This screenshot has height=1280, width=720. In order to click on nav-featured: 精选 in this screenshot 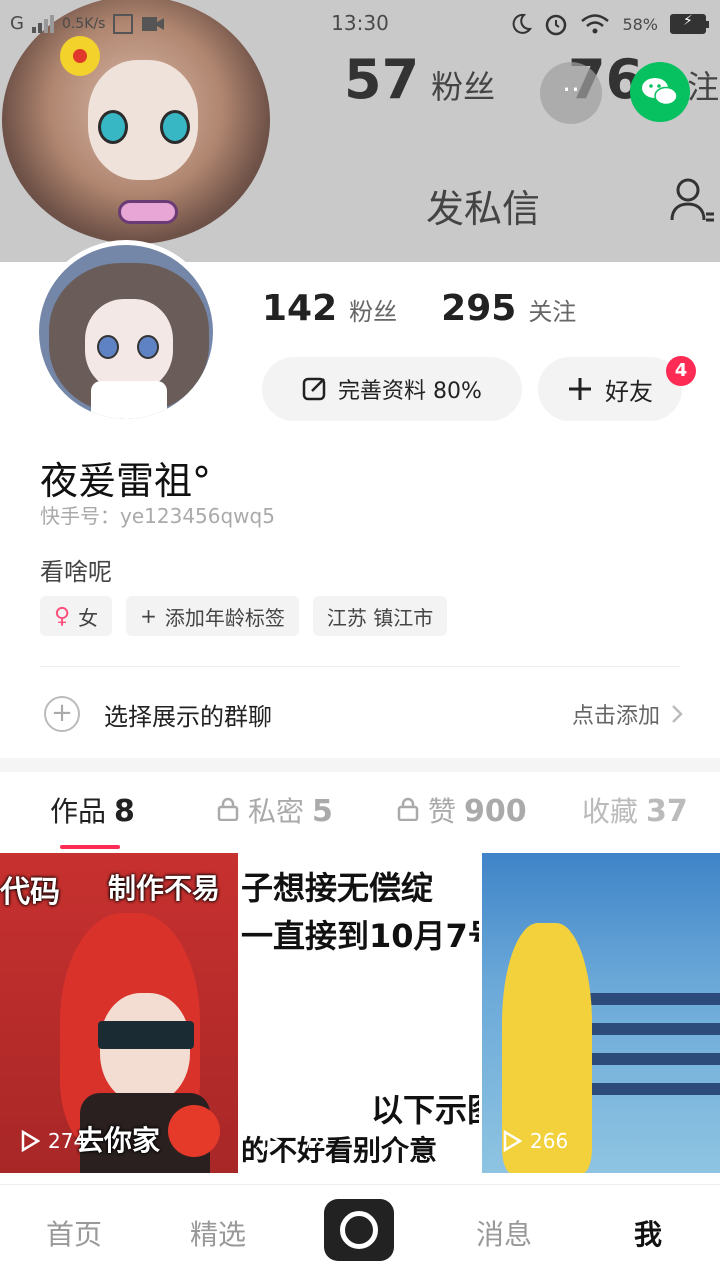, I will do `click(218, 1233)`.